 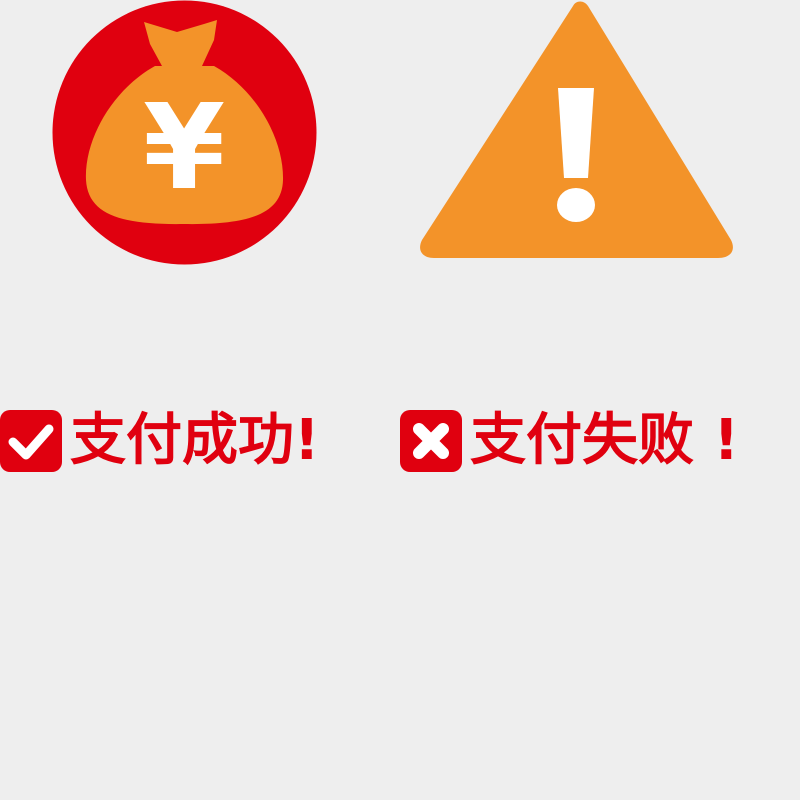 I want to click on payment-success-status: 支付成功!, so click(x=180, y=441).